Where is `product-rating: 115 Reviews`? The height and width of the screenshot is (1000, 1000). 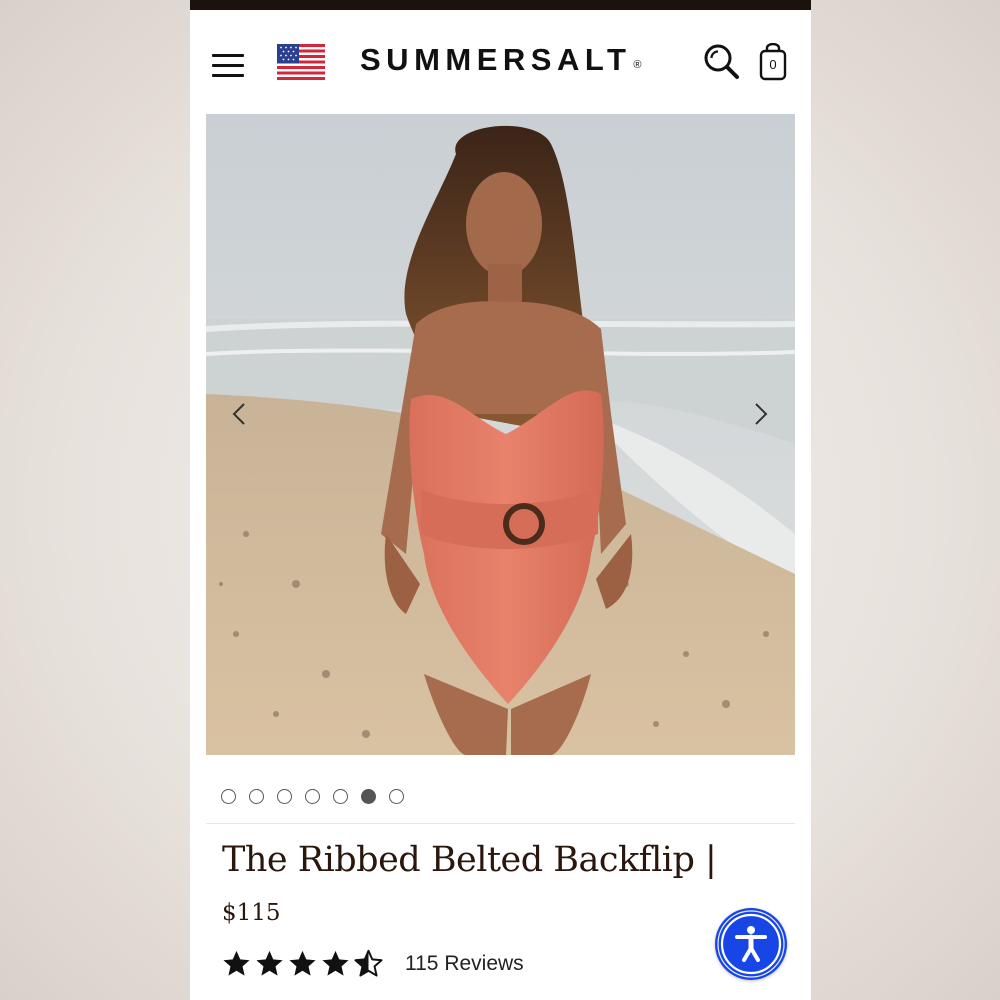 product-rating: 115 Reviews is located at coordinates (373, 963).